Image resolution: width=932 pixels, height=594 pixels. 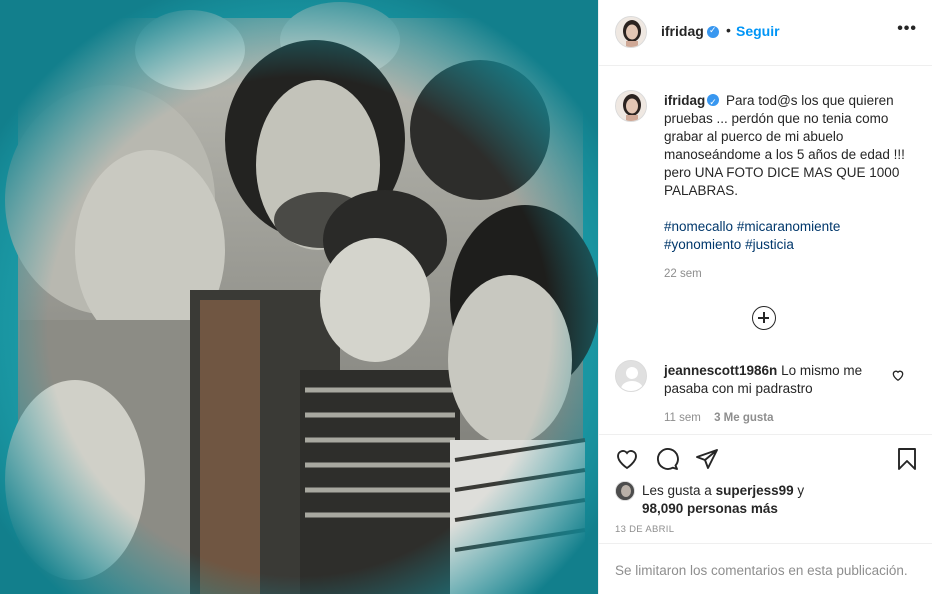 I want to click on comment-timestamp: 11 sem, so click(x=682, y=418).